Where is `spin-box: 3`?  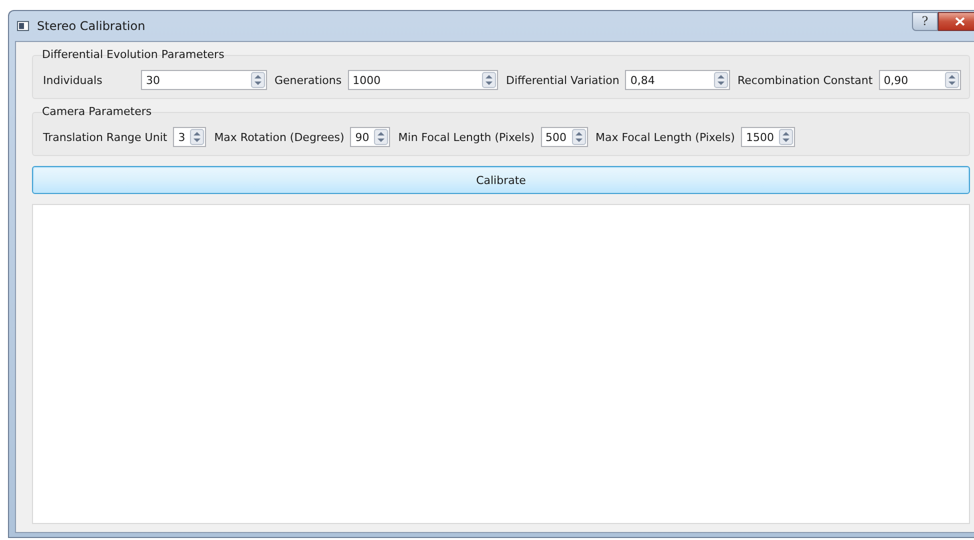
spin-box: 3 is located at coordinates (189, 137).